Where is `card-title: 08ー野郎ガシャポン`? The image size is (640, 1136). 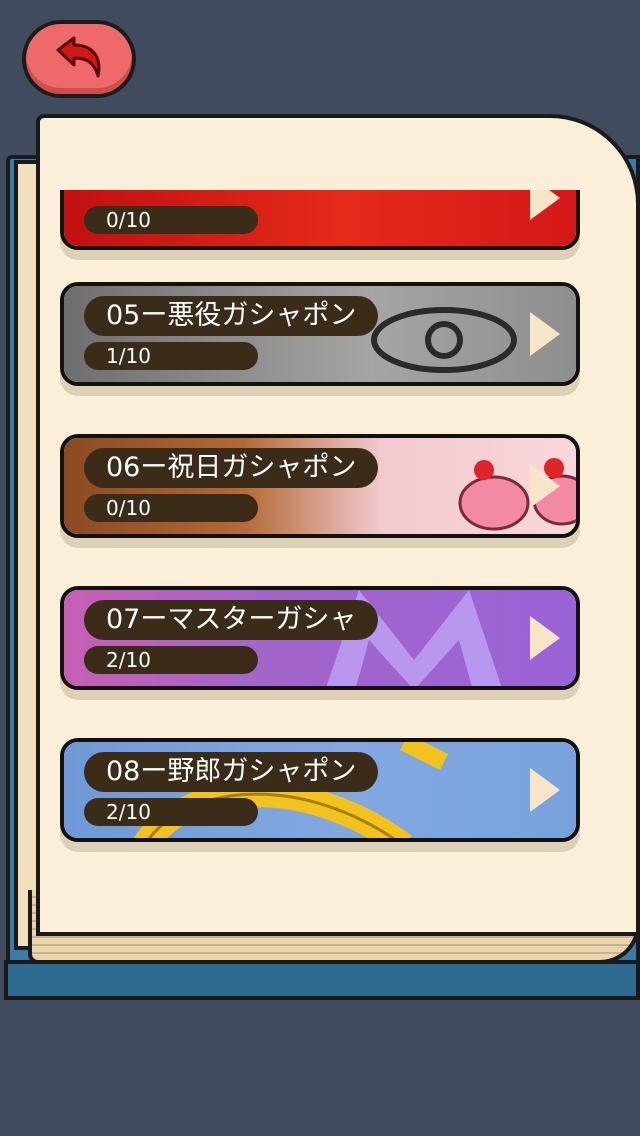
card-title: 08ー野郎ガシャポン is located at coordinates (231, 772).